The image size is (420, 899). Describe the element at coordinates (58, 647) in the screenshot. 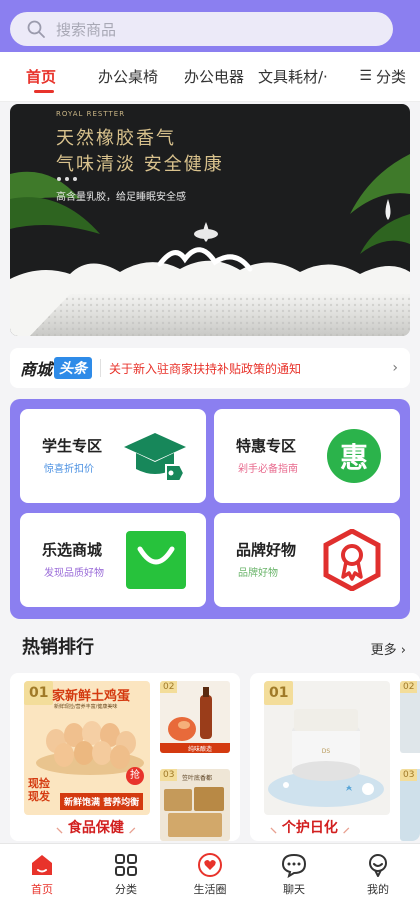

I see `hot-ranking-title: 热销排行` at that location.